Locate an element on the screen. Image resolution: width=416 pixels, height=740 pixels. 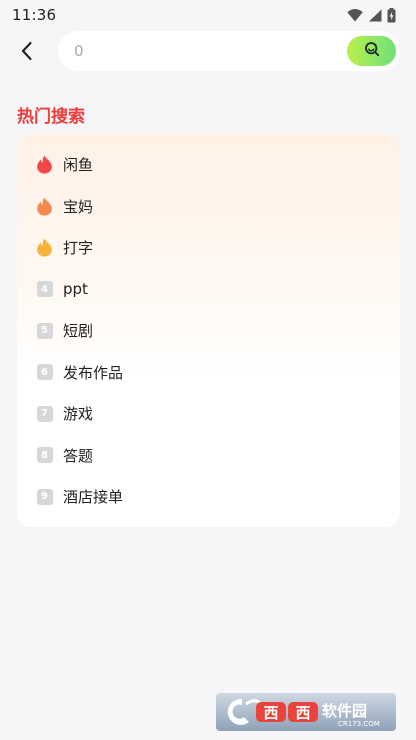
status-icons is located at coordinates (371, 15).